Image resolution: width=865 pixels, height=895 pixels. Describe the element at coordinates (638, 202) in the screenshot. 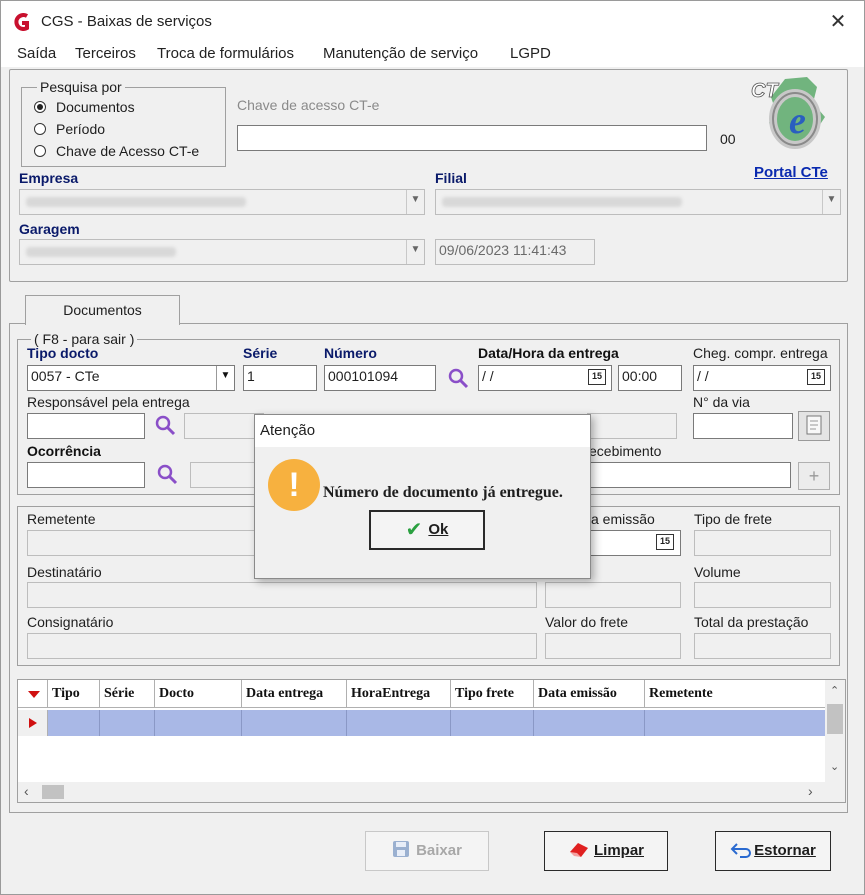

I see `filial-combo: ▼` at that location.